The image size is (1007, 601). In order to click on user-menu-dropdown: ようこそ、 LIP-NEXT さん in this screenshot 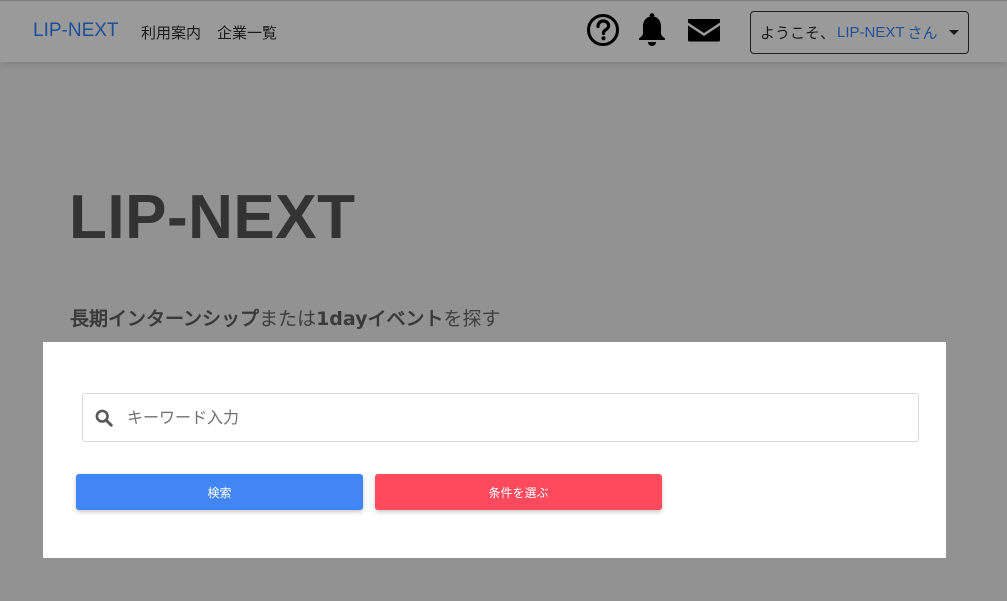, I will do `click(859, 32)`.